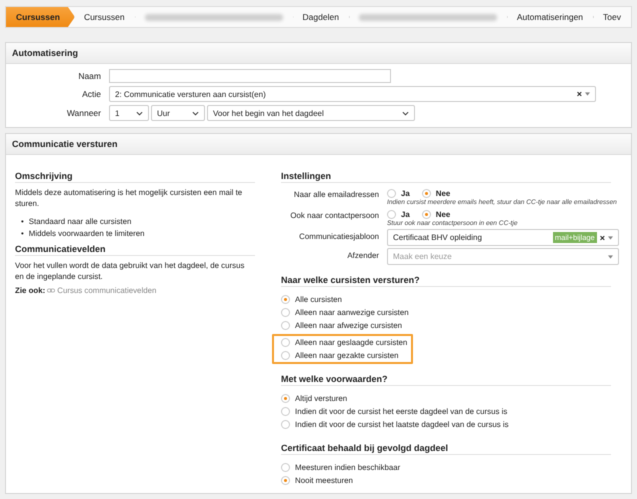 This screenshot has width=637, height=499. Describe the element at coordinates (65, 144) in the screenshot. I see `panel-title: Communicatie versturen` at that location.